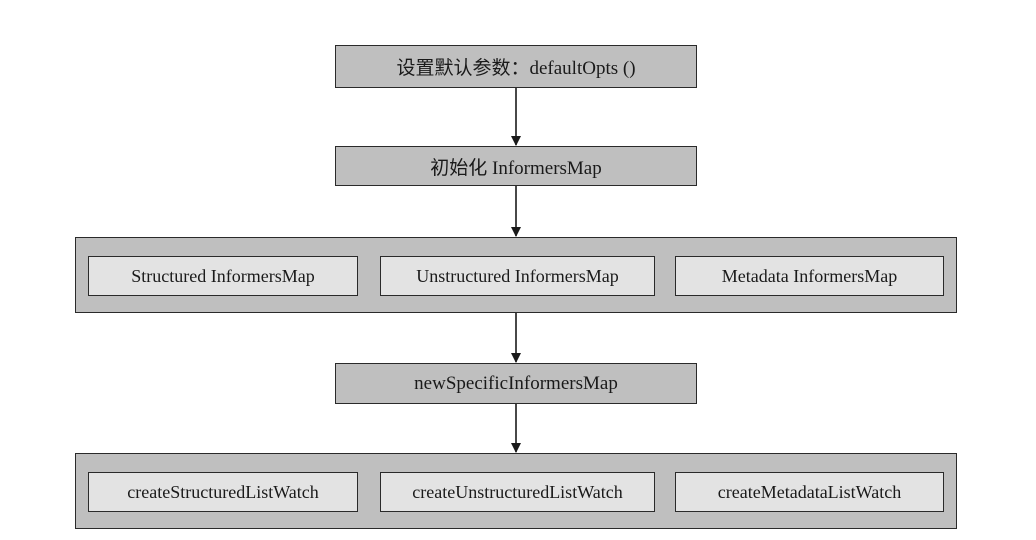 Image resolution: width=1036 pixels, height=540 pixels. I want to click on create-structured-list-watch-label: createStructuredListWatch, so click(223, 491).